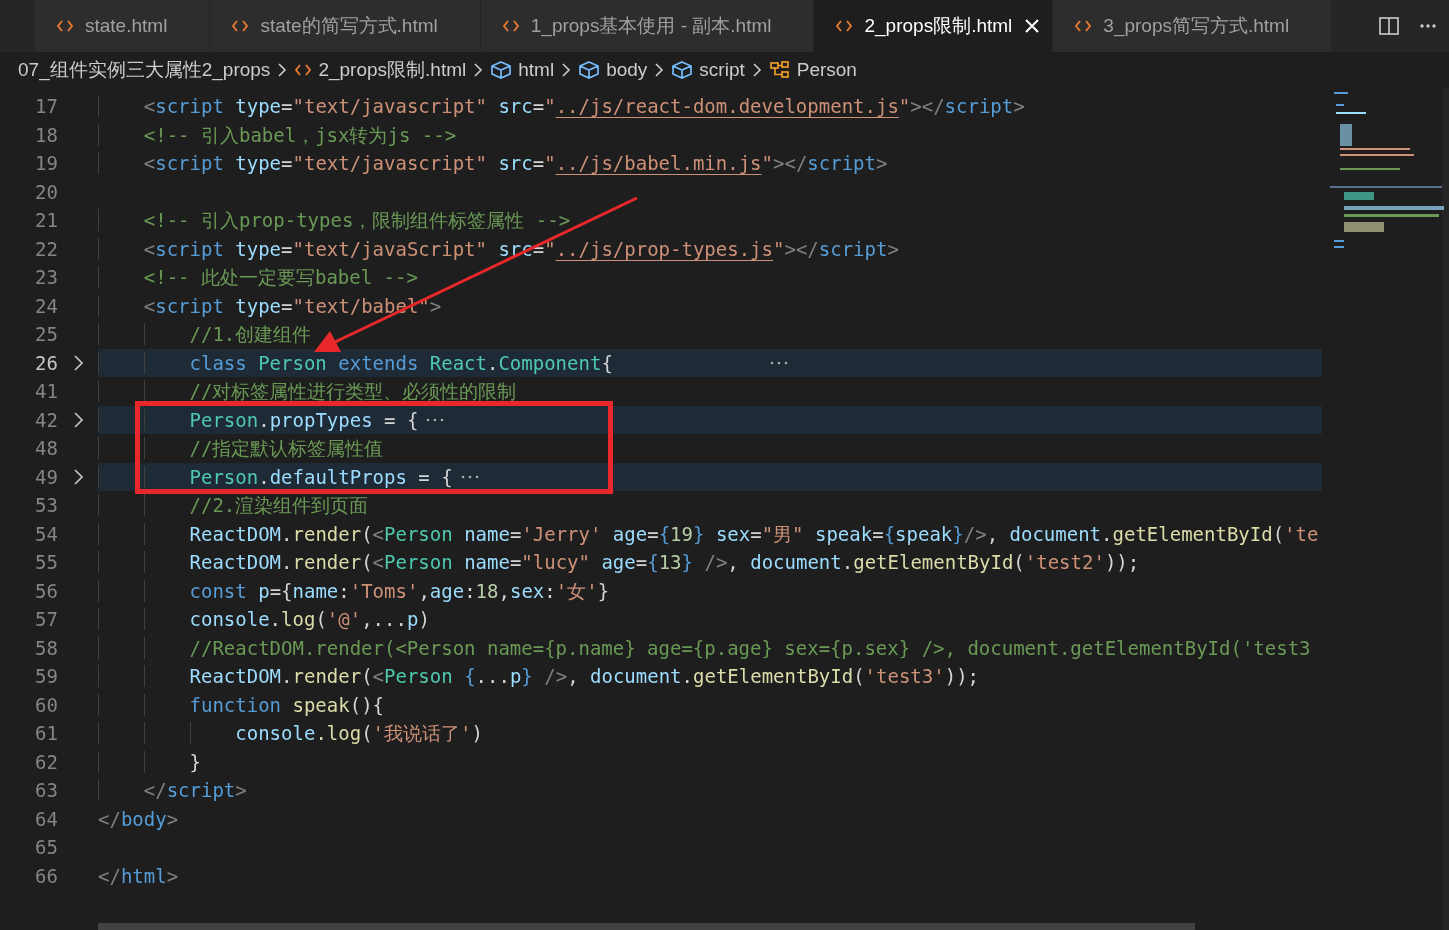  Describe the element at coordinates (46, 106) in the screenshot. I see `line-number: 17` at that location.